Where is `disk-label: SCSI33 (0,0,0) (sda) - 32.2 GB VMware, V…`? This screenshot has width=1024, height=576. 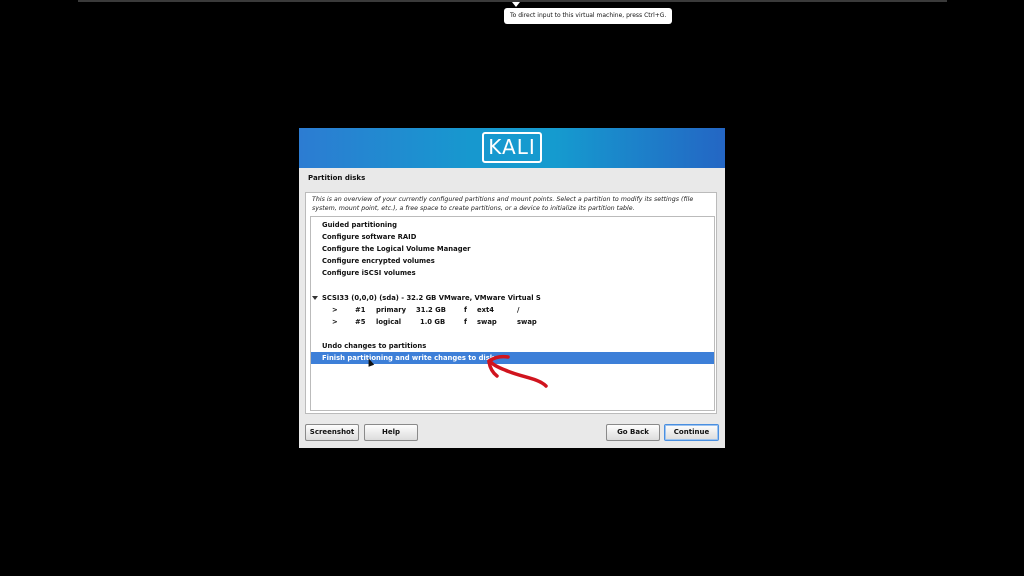 disk-label: SCSI33 (0,0,0) (sda) - 32.2 GB VMware, V… is located at coordinates (431, 298).